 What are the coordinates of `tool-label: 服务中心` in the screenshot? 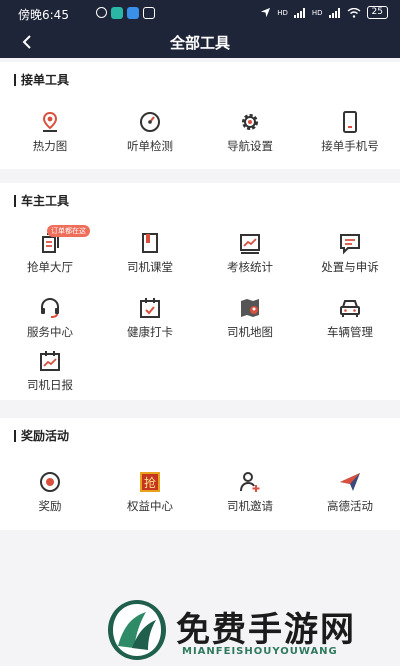 It's located at (50, 332).